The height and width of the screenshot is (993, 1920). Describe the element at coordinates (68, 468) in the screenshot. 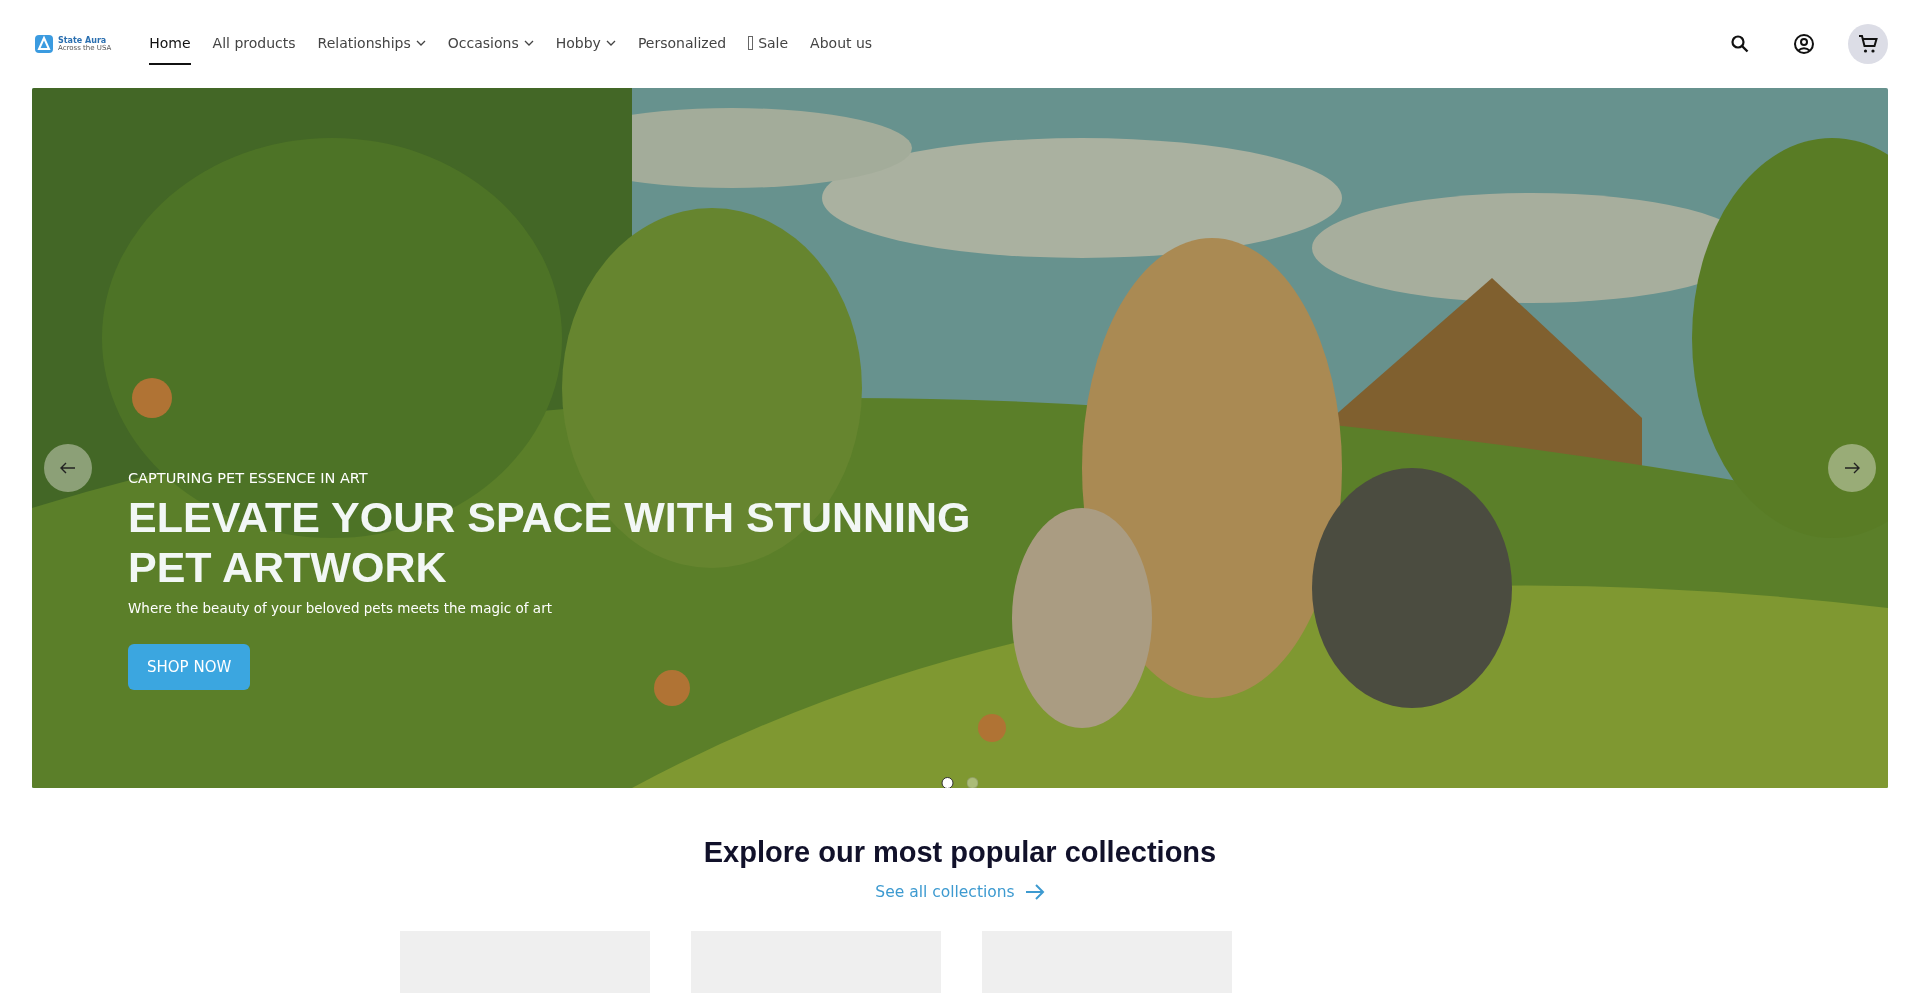

I see `arrow-left-icon` at that location.